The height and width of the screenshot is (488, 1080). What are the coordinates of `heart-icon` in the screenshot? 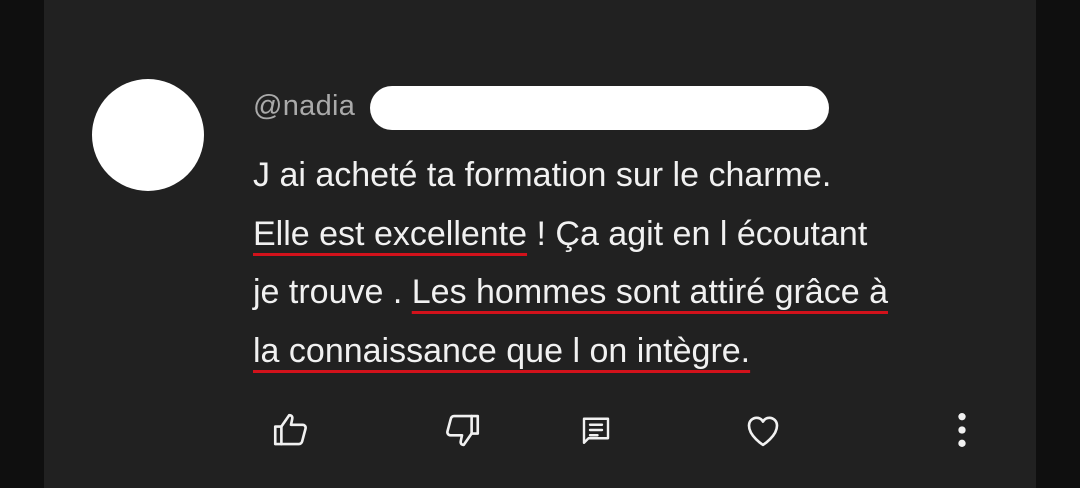 It's located at (763, 431).